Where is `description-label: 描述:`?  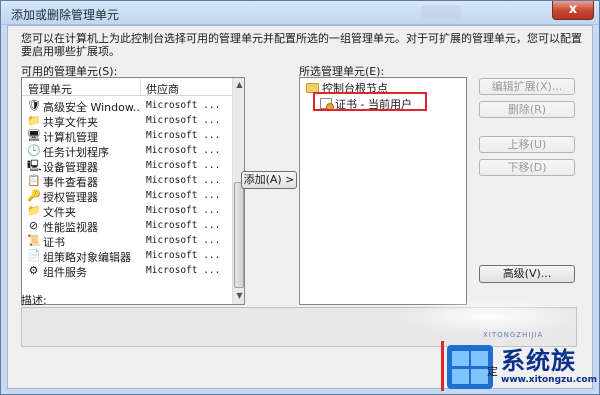
description-label: 描述: is located at coordinates (34, 300).